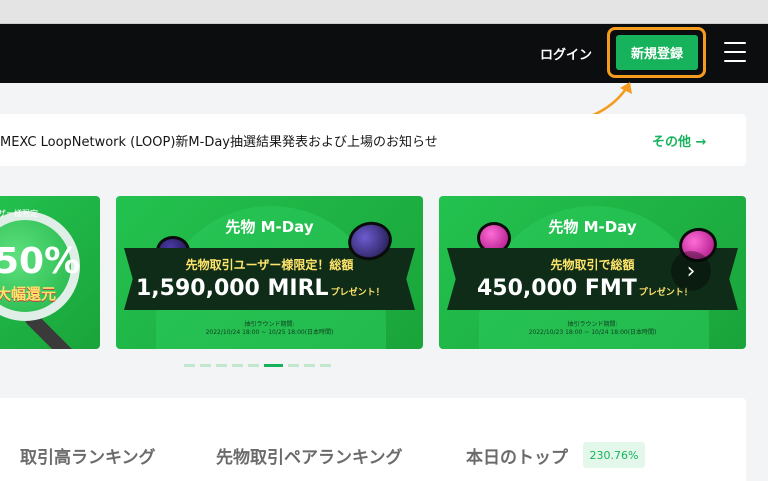 The width and height of the screenshot is (768, 481). I want to click on carousel-next-button: ›, so click(691, 271).